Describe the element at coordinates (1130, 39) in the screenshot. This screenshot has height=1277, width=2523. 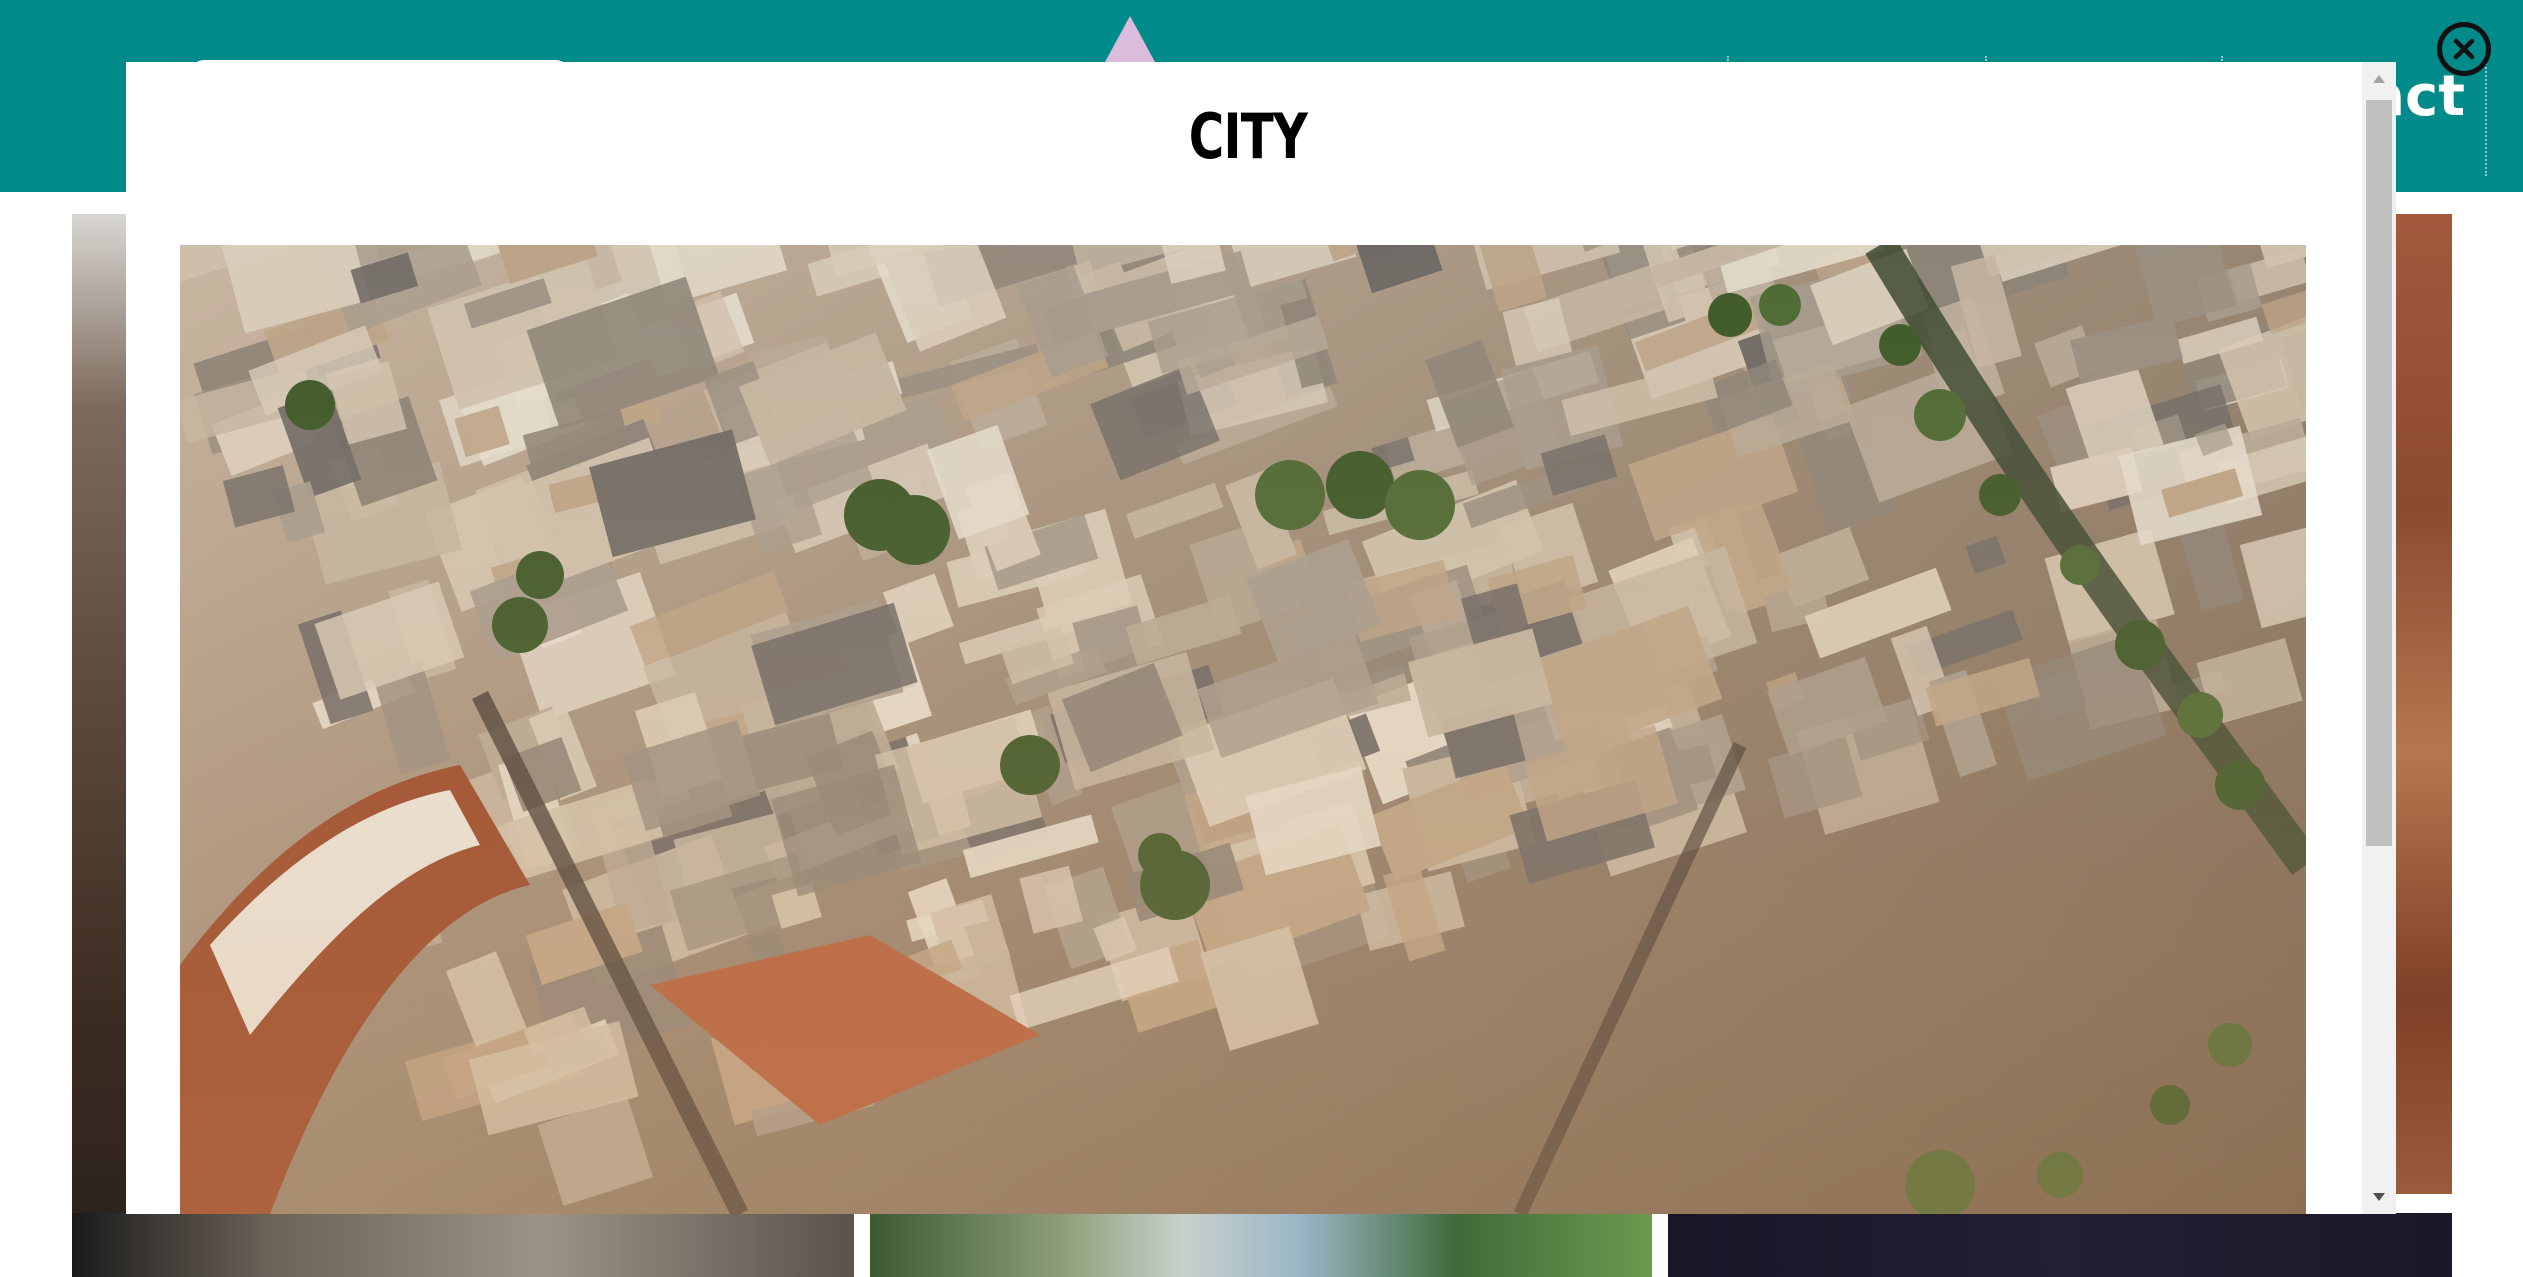
I see `triangle-logo-icon` at that location.